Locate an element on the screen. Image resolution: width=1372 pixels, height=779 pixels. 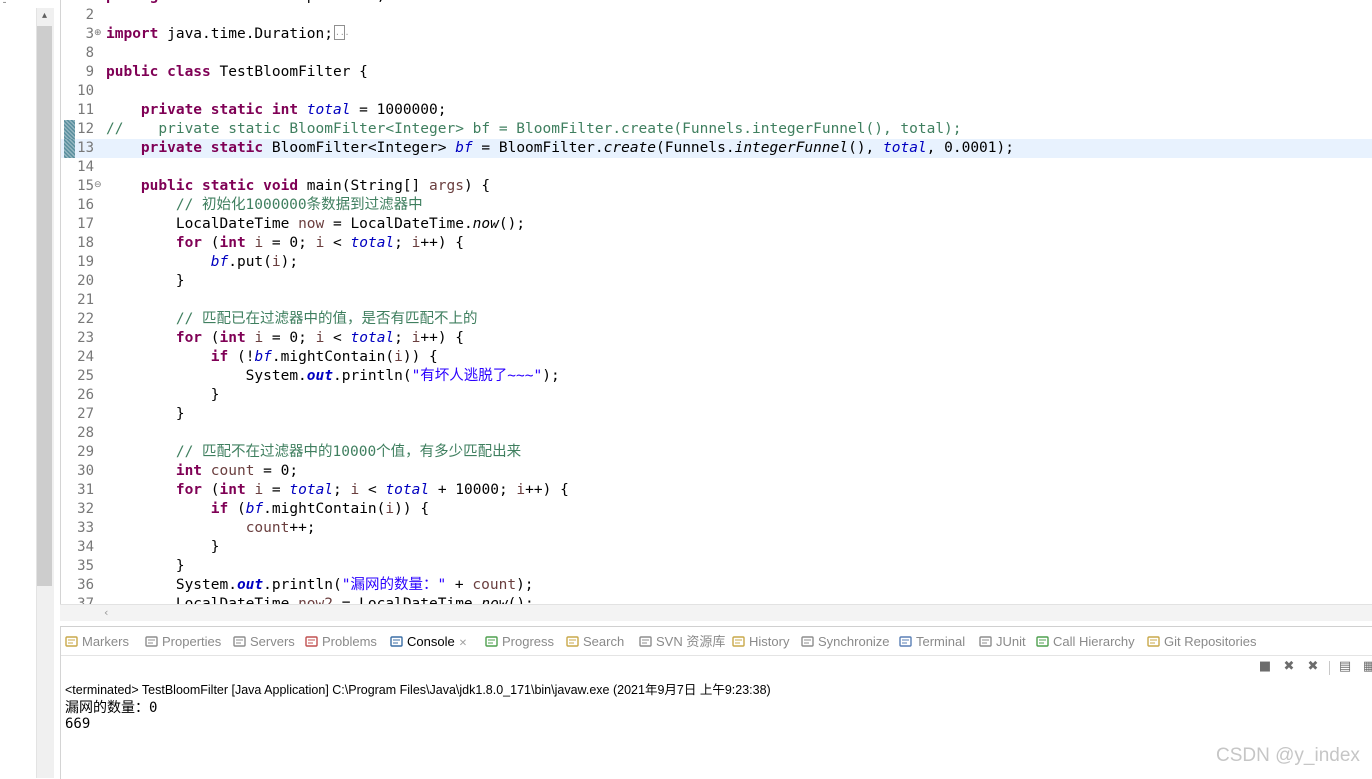
pin-console-icon: ▦ is located at coordinates (1366, 667).